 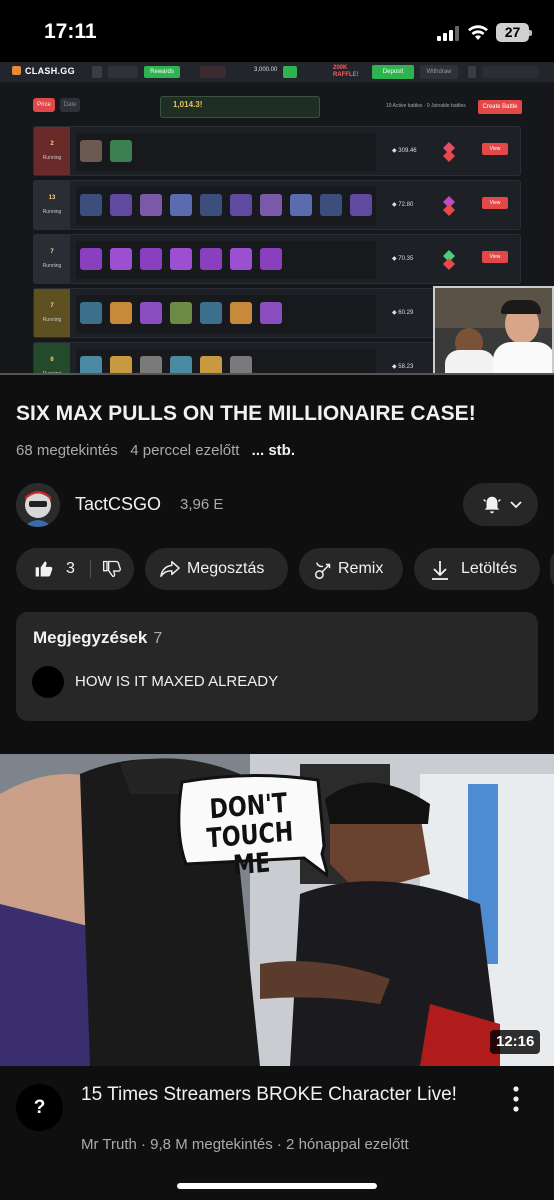 I want to click on download-icon, so click(x=440, y=570).